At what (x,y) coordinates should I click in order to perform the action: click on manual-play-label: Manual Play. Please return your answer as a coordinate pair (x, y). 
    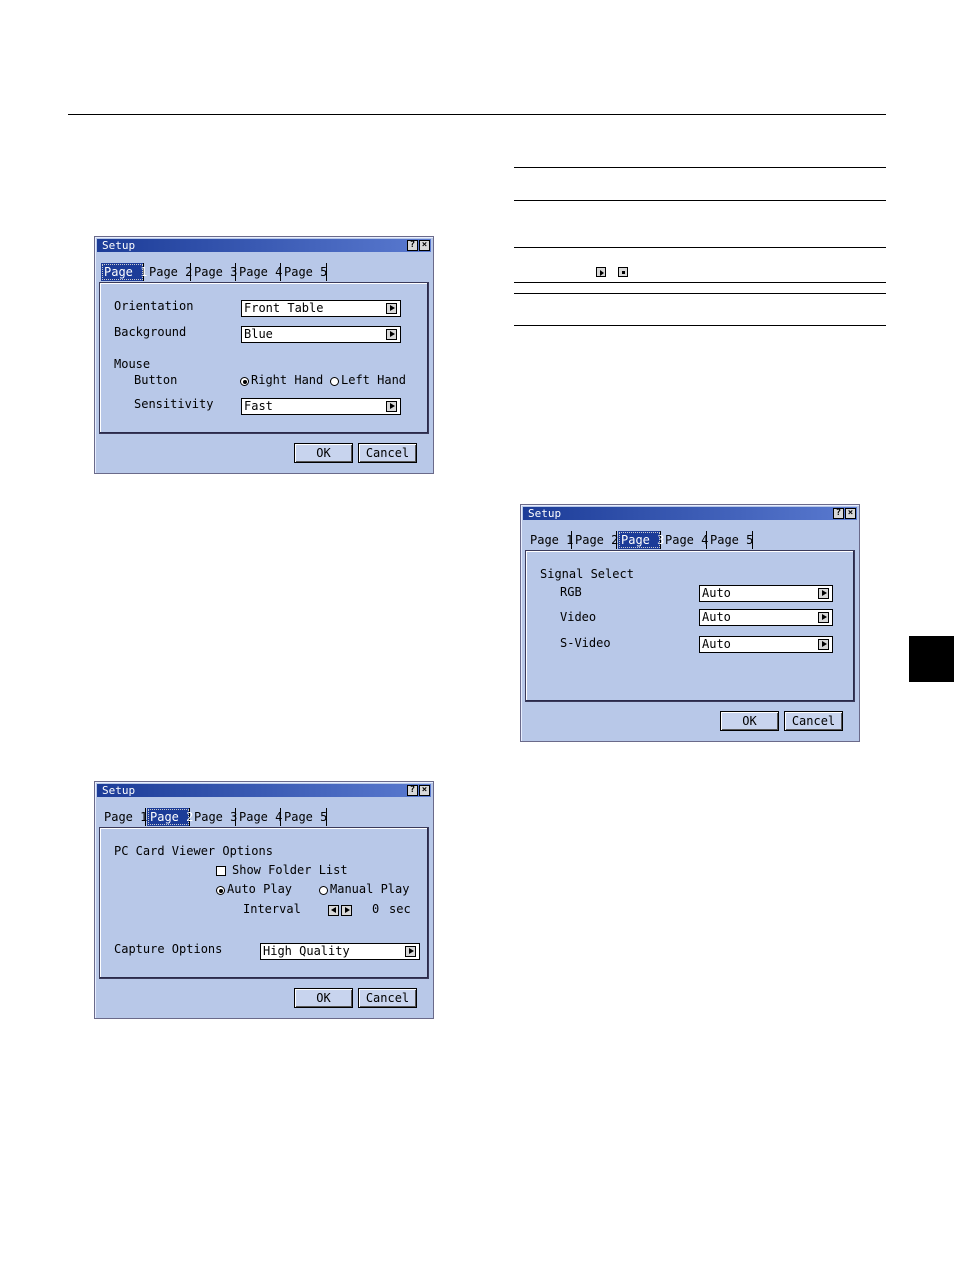
    Looking at the image, I should click on (370, 889).